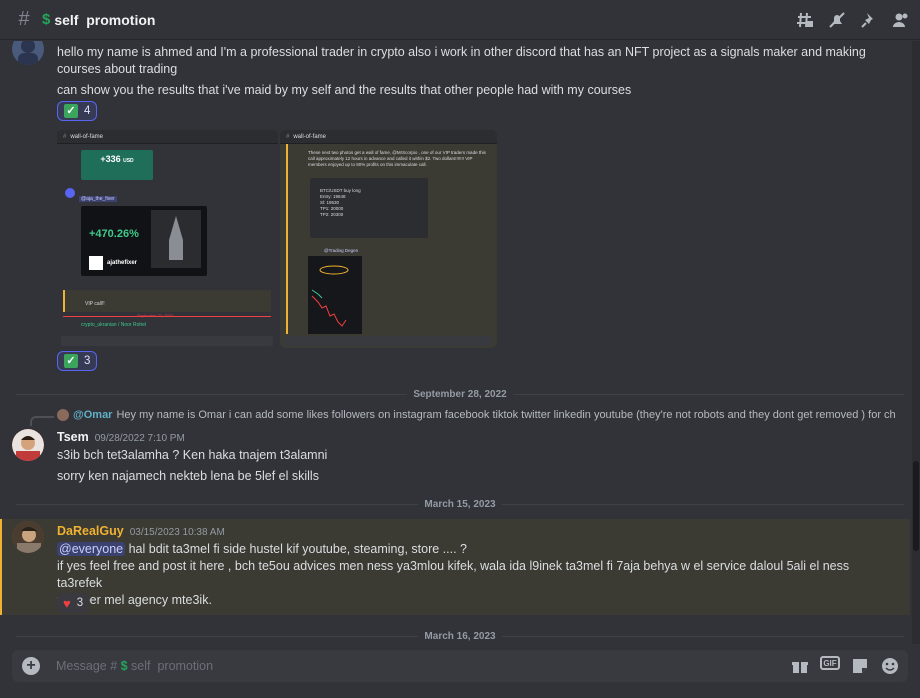  What do you see at coordinates (890, 666) in the screenshot?
I see `emoji-icon` at bounding box center [890, 666].